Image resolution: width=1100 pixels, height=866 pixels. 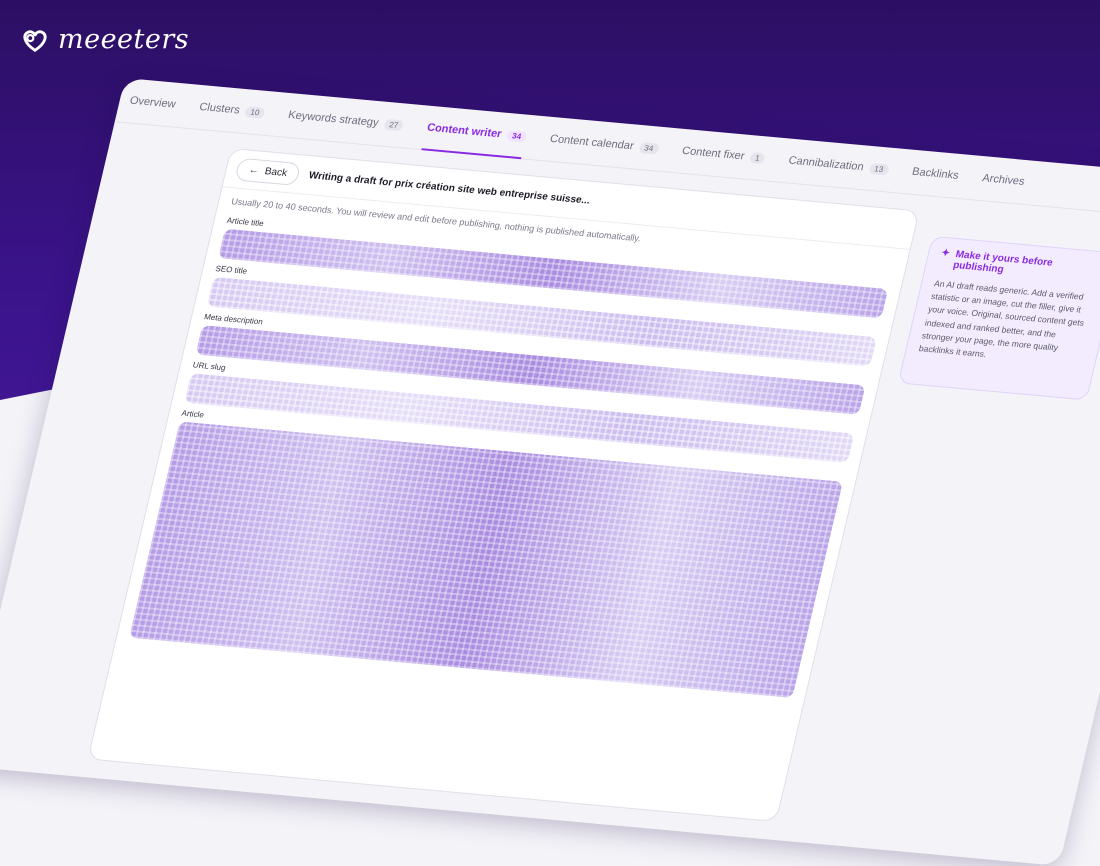 I want to click on tab-content-writer: Content writer 34, so click(x=476, y=132).